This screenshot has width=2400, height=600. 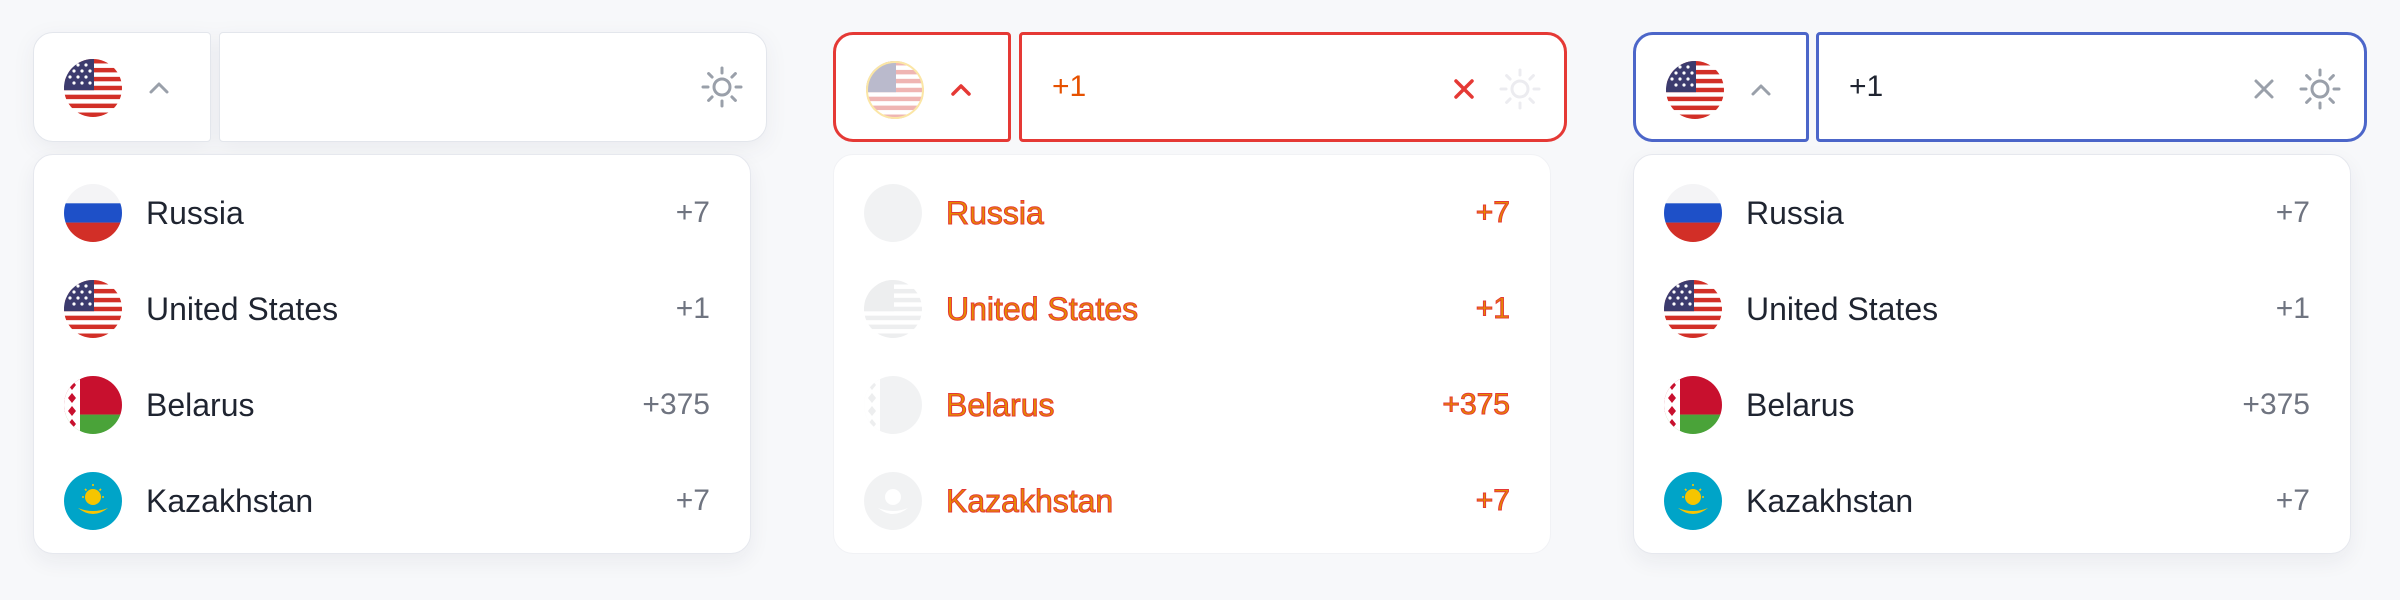 I want to click on phone-input, so click(x=493, y=87).